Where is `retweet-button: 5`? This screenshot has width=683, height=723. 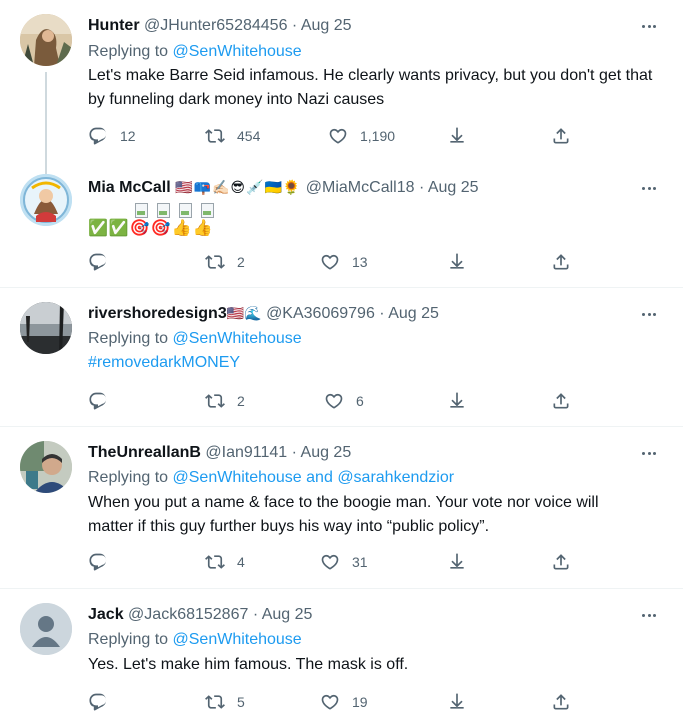
retweet-button: 5 is located at coordinates (225, 702).